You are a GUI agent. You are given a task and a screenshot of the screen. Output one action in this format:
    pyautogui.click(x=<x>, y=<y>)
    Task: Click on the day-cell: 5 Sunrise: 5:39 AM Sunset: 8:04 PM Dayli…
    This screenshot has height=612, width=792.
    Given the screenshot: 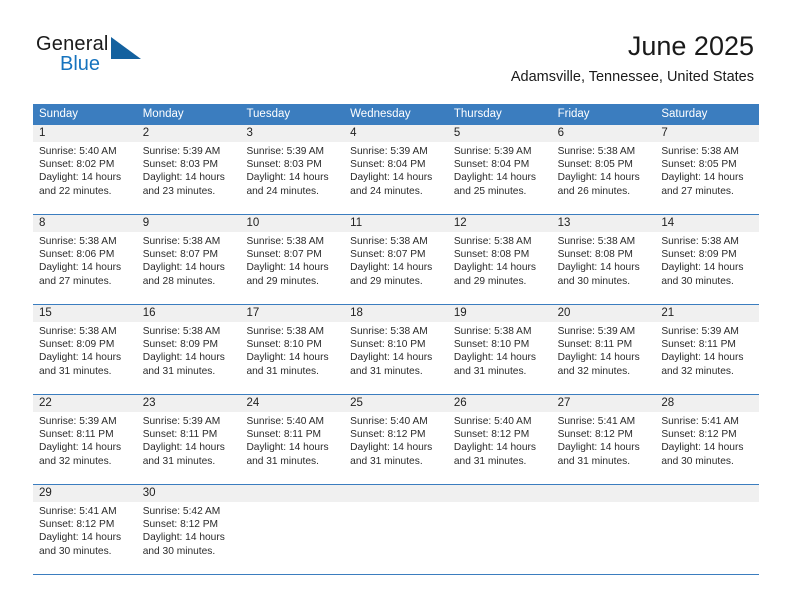 What is the action you would take?
    pyautogui.click(x=499, y=169)
    